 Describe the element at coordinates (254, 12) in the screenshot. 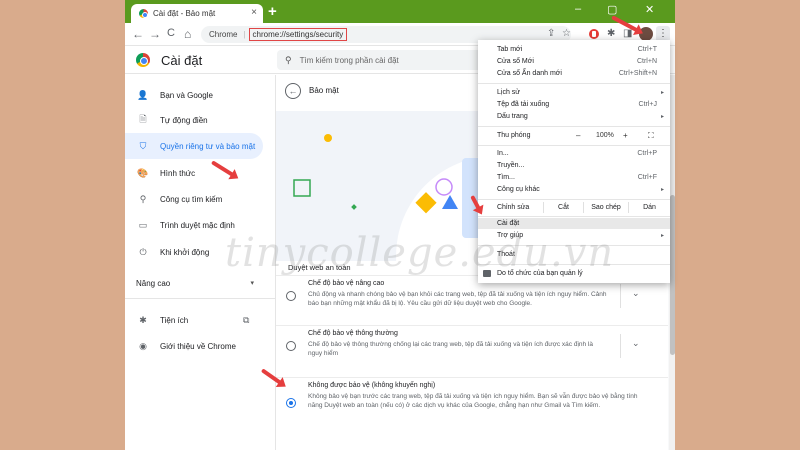

I see `tab-close-icon: ×` at that location.